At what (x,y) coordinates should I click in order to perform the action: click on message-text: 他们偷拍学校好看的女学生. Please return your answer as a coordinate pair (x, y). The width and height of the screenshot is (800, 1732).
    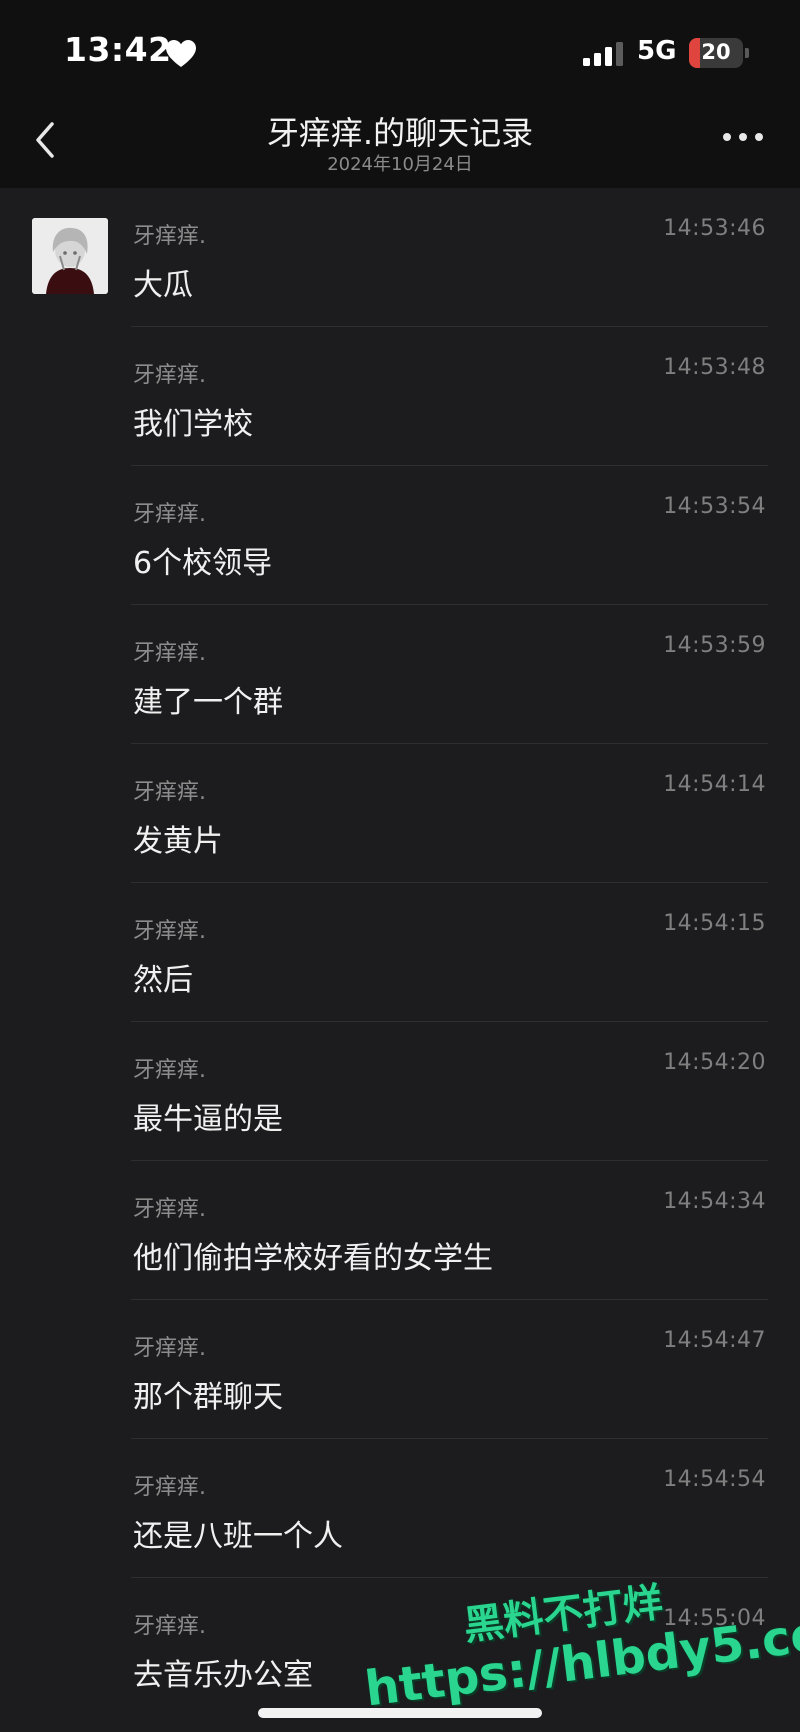
    Looking at the image, I should click on (313, 1255).